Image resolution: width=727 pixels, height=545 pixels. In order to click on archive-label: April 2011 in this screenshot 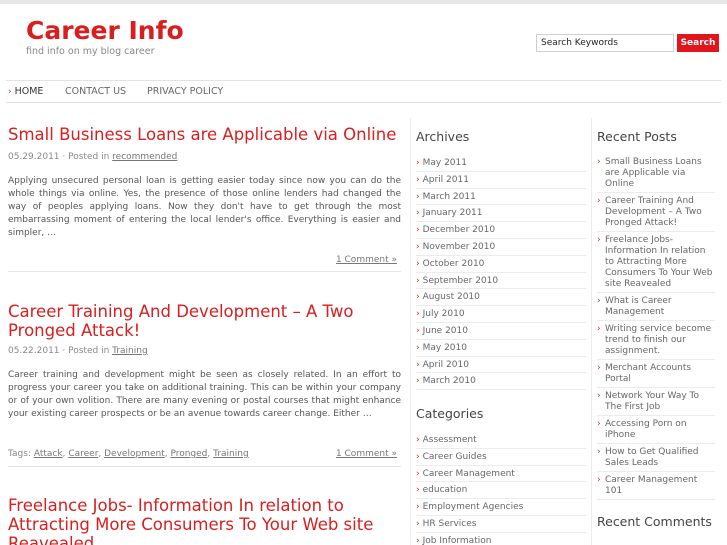, I will do `click(445, 179)`.